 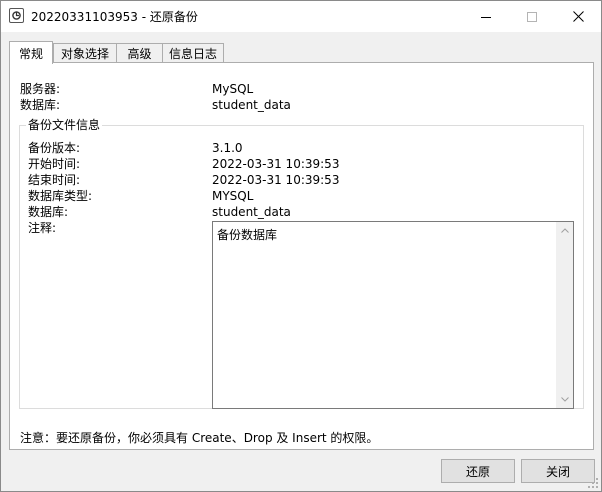 I want to click on comment-scrollbar, so click(x=564, y=315).